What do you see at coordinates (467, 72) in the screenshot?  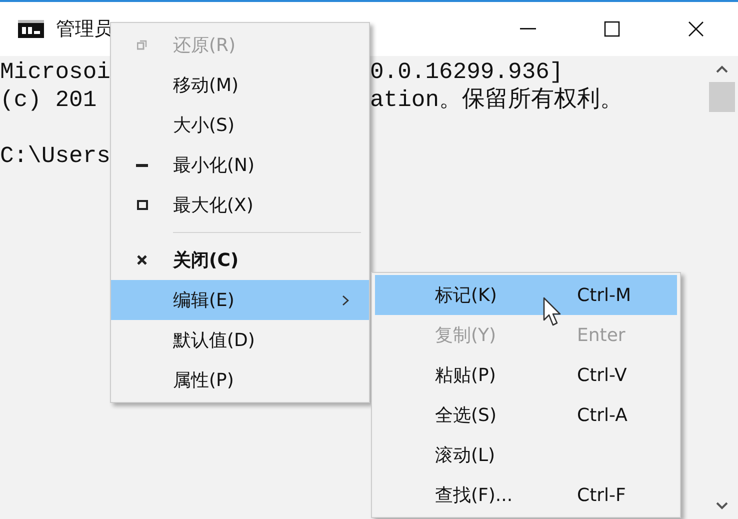 I see `console-text: 0.0.16299.936]` at bounding box center [467, 72].